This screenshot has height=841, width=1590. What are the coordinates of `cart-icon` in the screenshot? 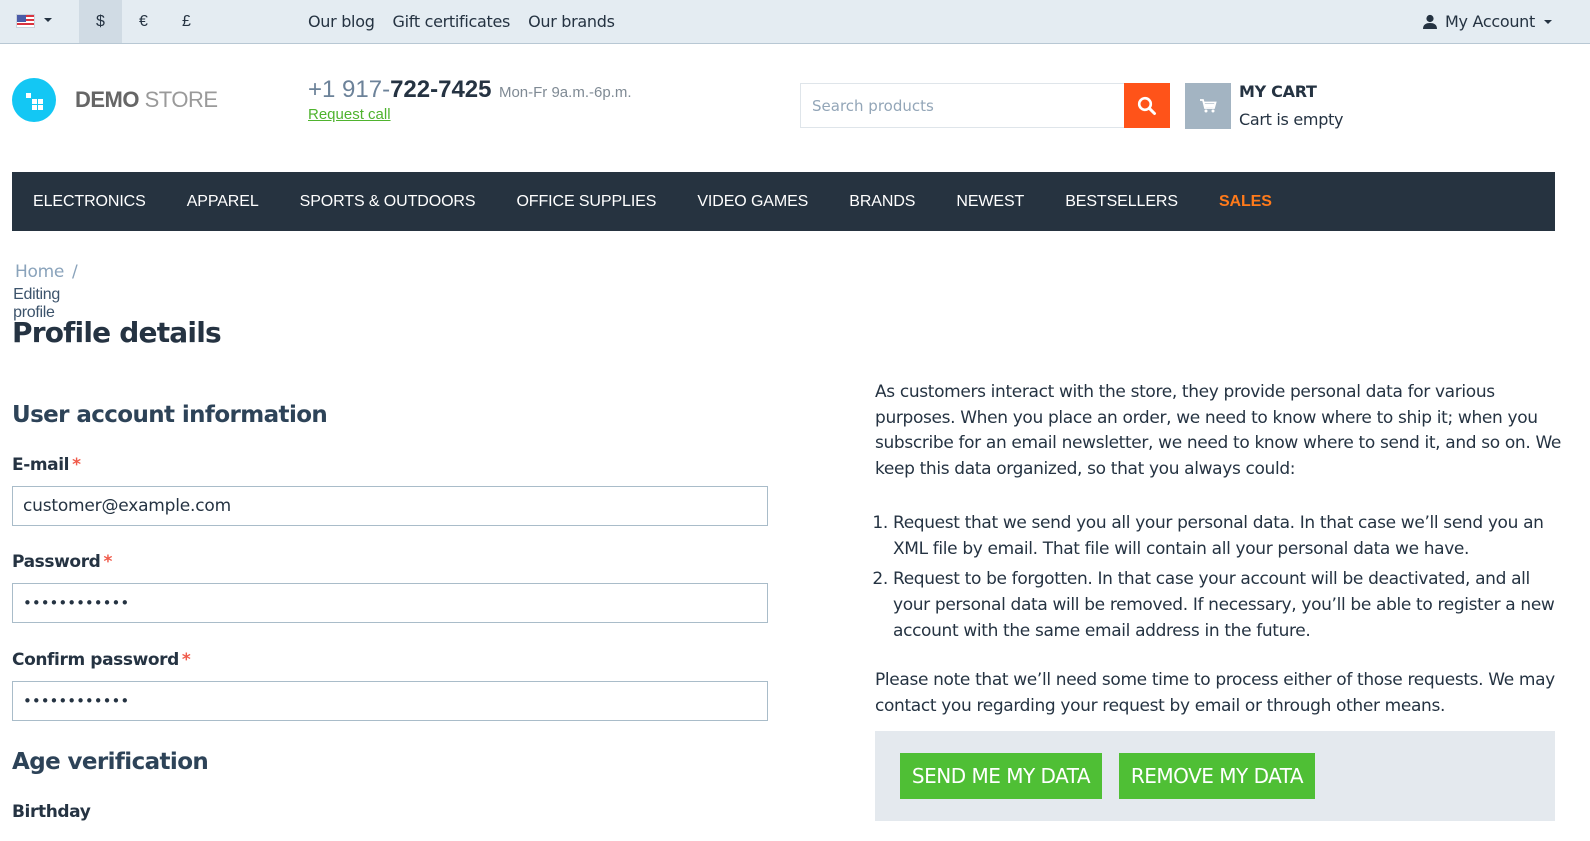 It's located at (1208, 106).